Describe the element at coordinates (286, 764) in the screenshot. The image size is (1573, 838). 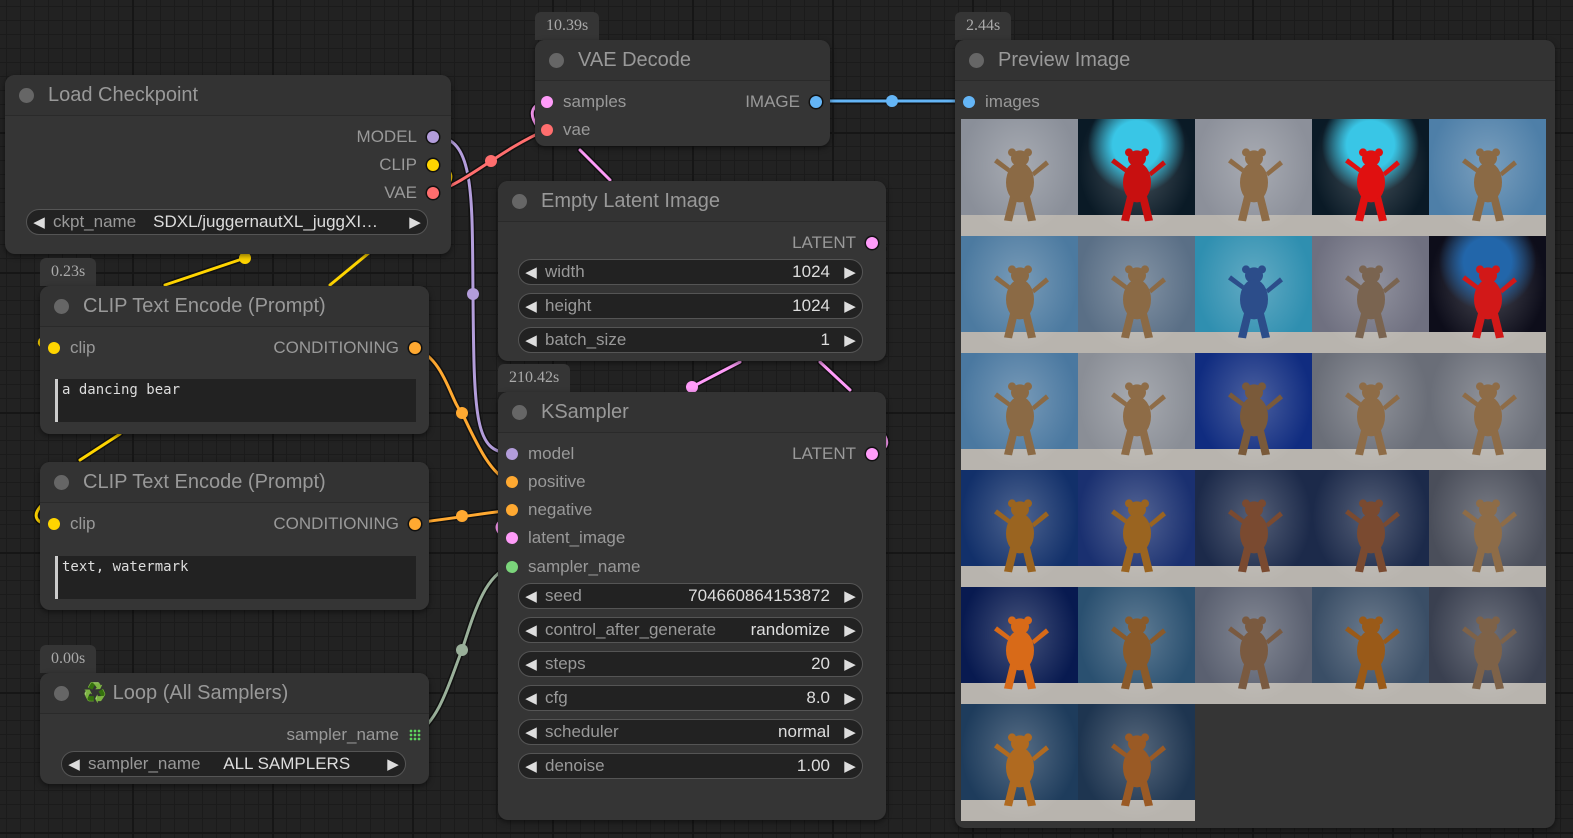
I see `widget-value: ALL SAMPLERS` at that location.